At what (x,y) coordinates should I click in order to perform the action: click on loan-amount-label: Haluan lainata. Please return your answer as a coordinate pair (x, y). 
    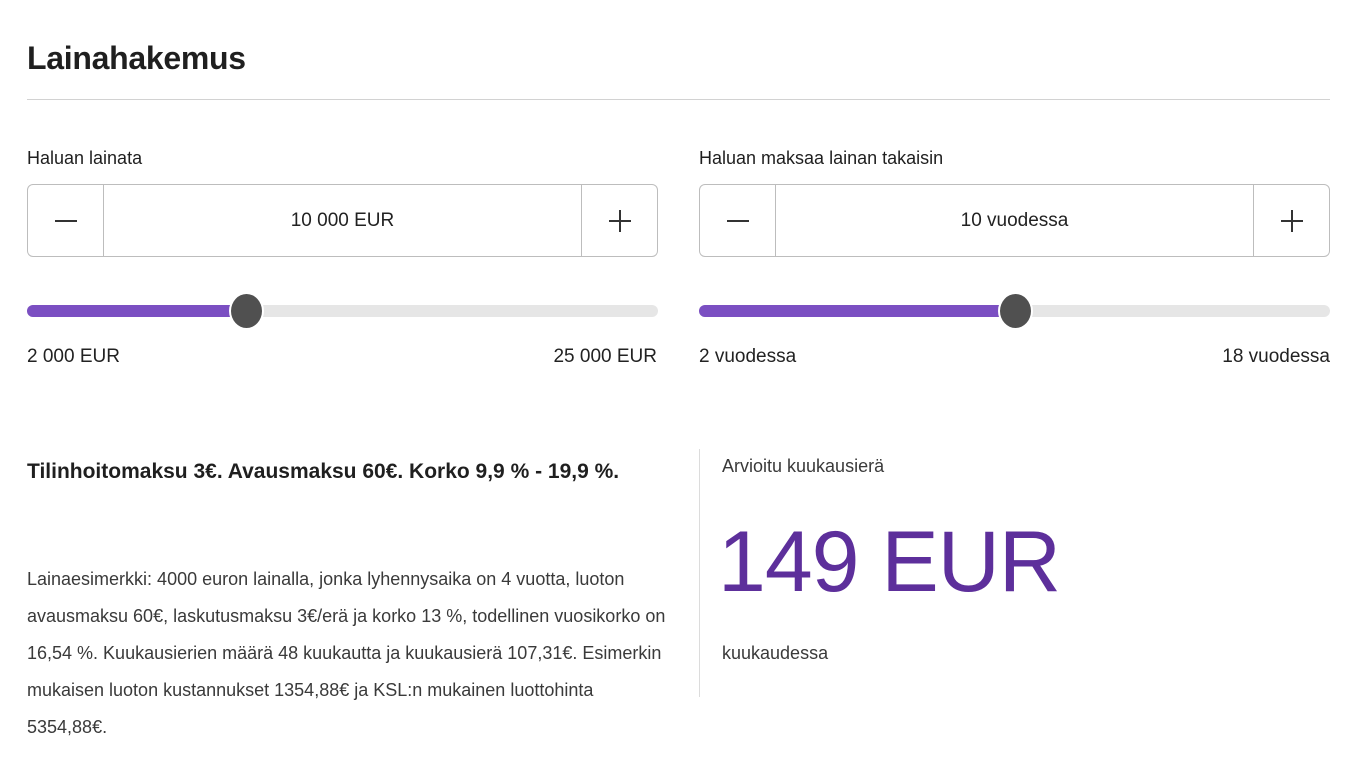
    Looking at the image, I should click on (85, 158).